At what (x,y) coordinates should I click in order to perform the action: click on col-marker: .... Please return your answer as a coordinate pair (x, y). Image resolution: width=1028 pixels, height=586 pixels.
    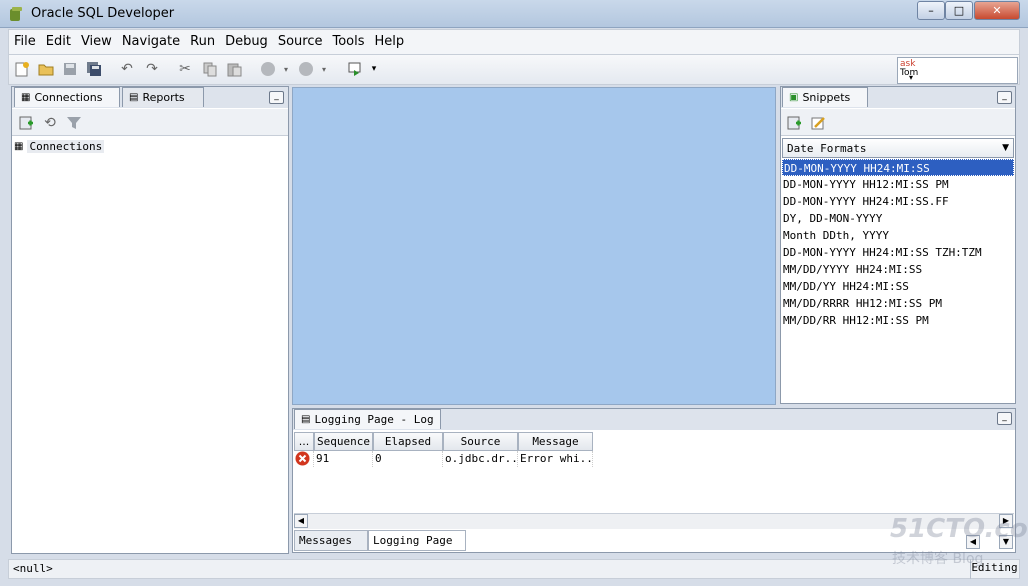
    Looking at the image, I should click on (304, 441).